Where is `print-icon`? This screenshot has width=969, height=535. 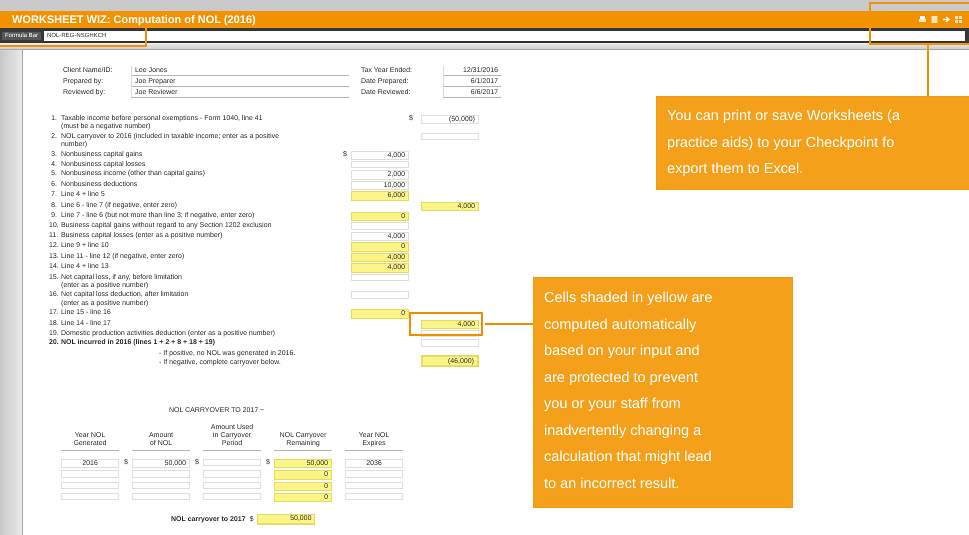
print-icon is located at coordinates (922, 19).